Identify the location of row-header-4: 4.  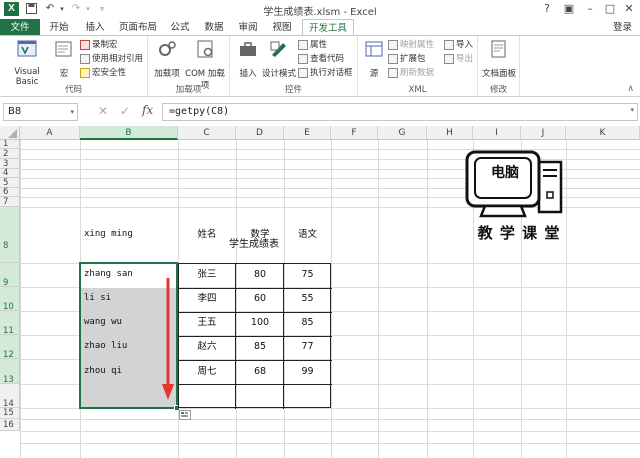
(10, 173).